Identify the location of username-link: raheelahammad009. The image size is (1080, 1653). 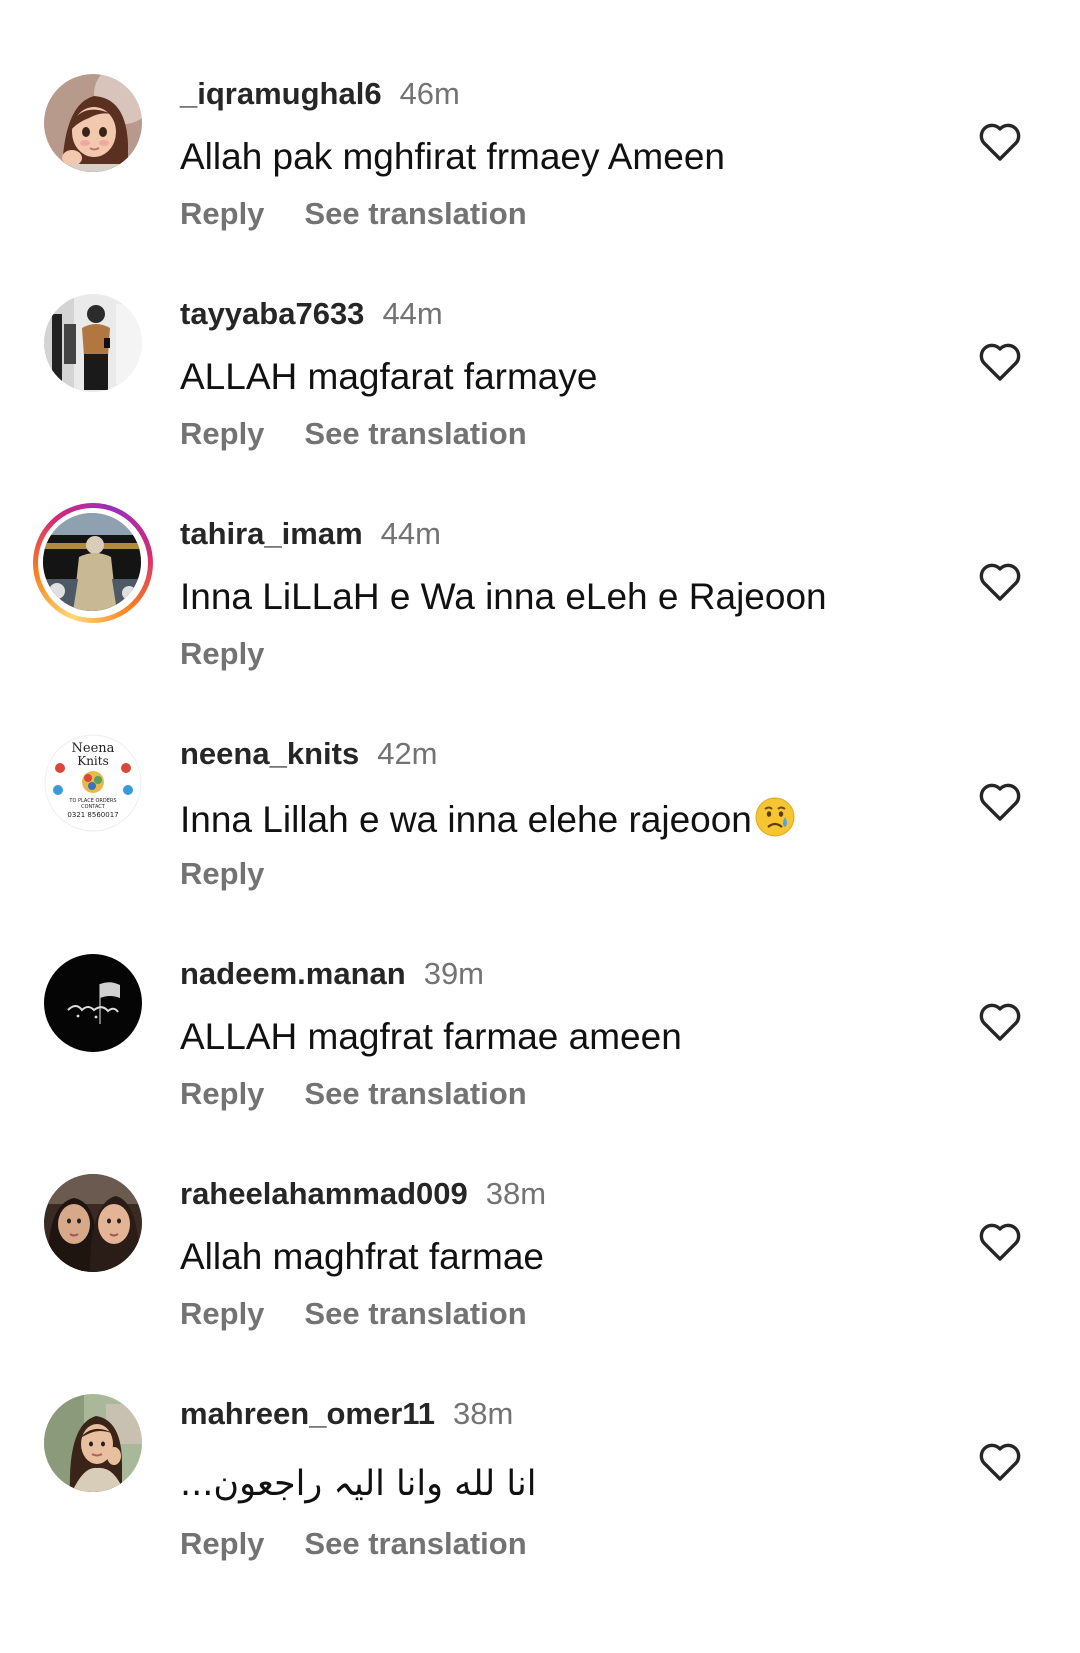
(324, 1193).